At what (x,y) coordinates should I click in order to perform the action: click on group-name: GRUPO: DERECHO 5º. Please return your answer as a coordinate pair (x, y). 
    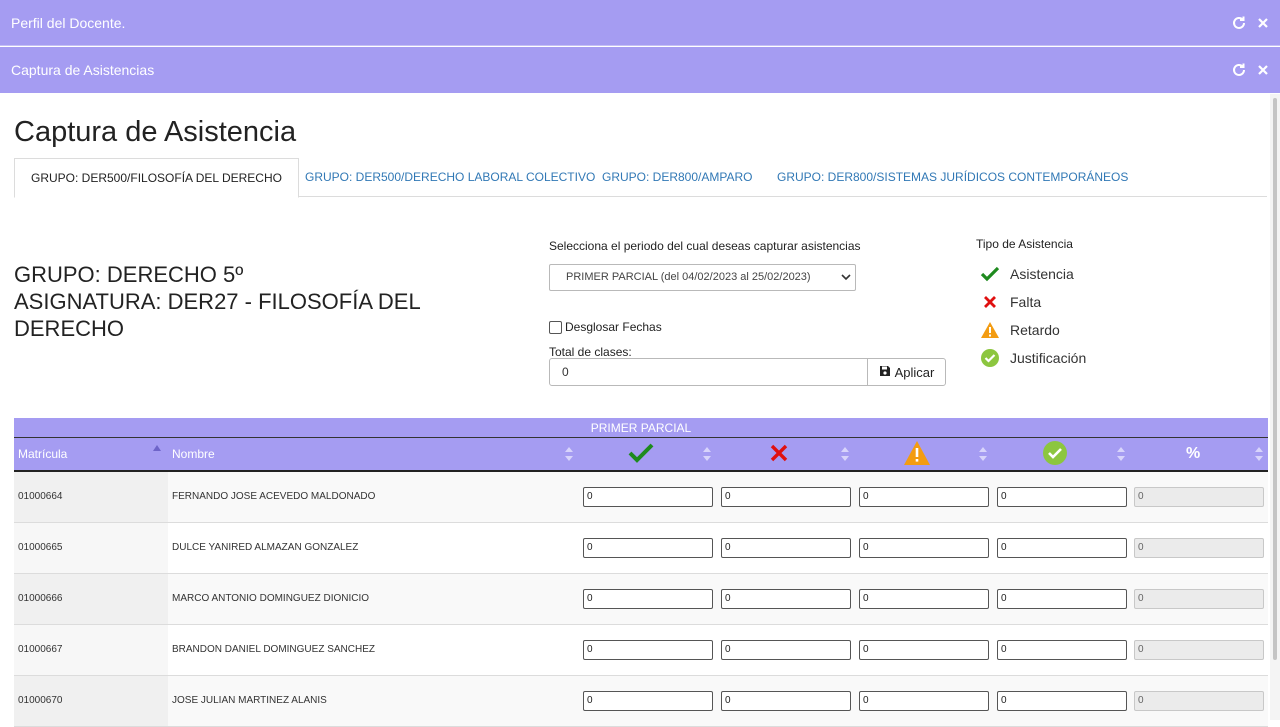
    Looking at the image, I should click on (129, 274).